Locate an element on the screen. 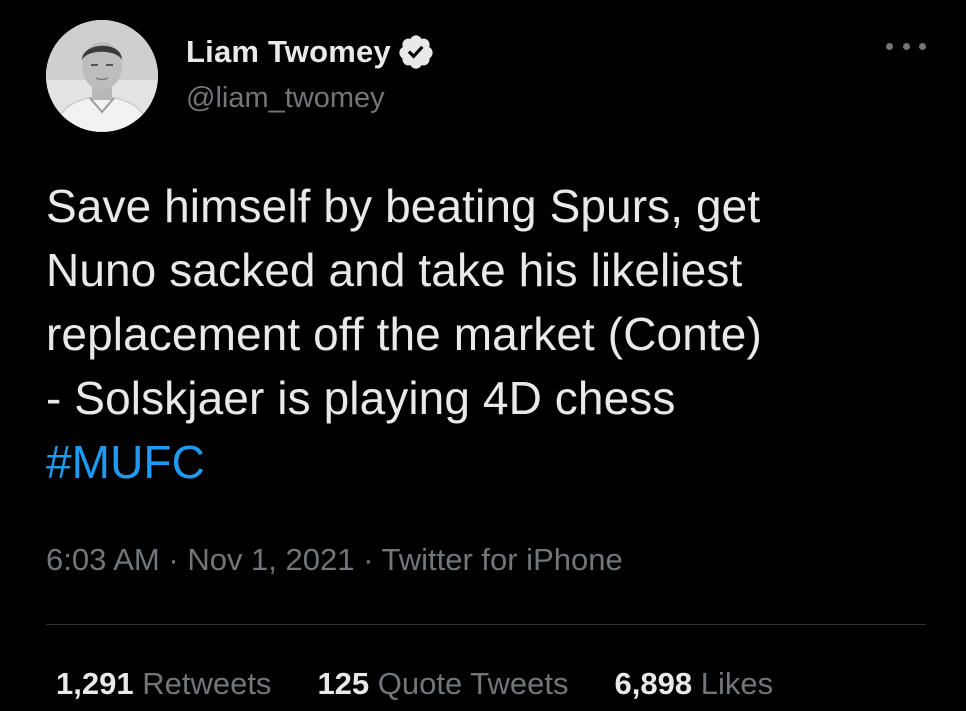 The image size is (966, 711). avatar is located at coordinates (102, 76).